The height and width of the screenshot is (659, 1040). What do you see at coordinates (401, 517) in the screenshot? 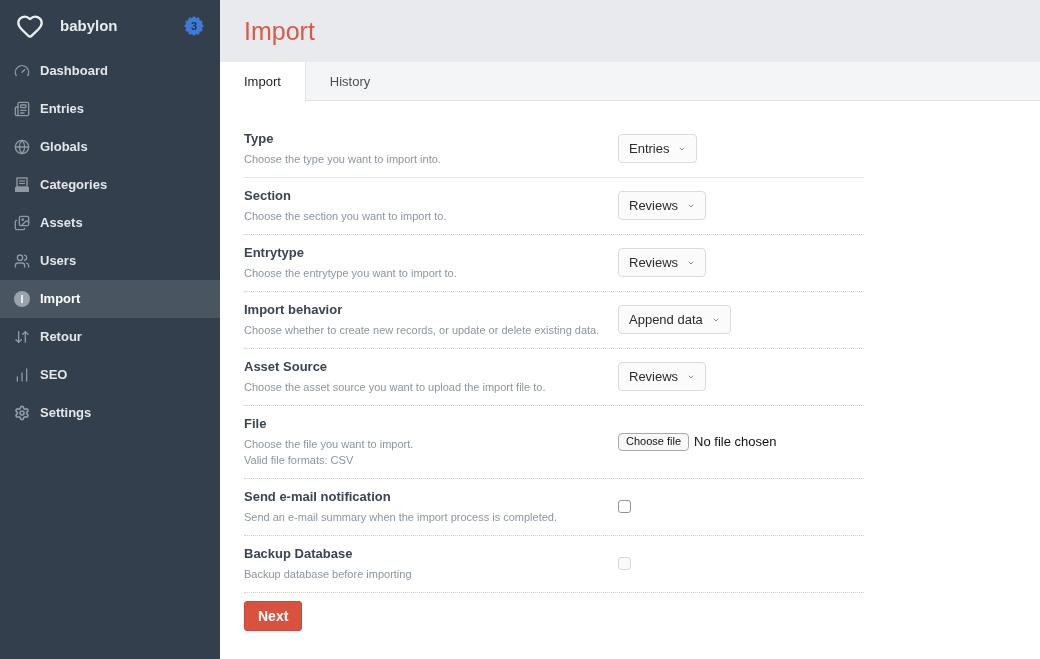
I see `field-description: Send an e-mail summary when the import process is completed.` at bounding box center [401, 517].